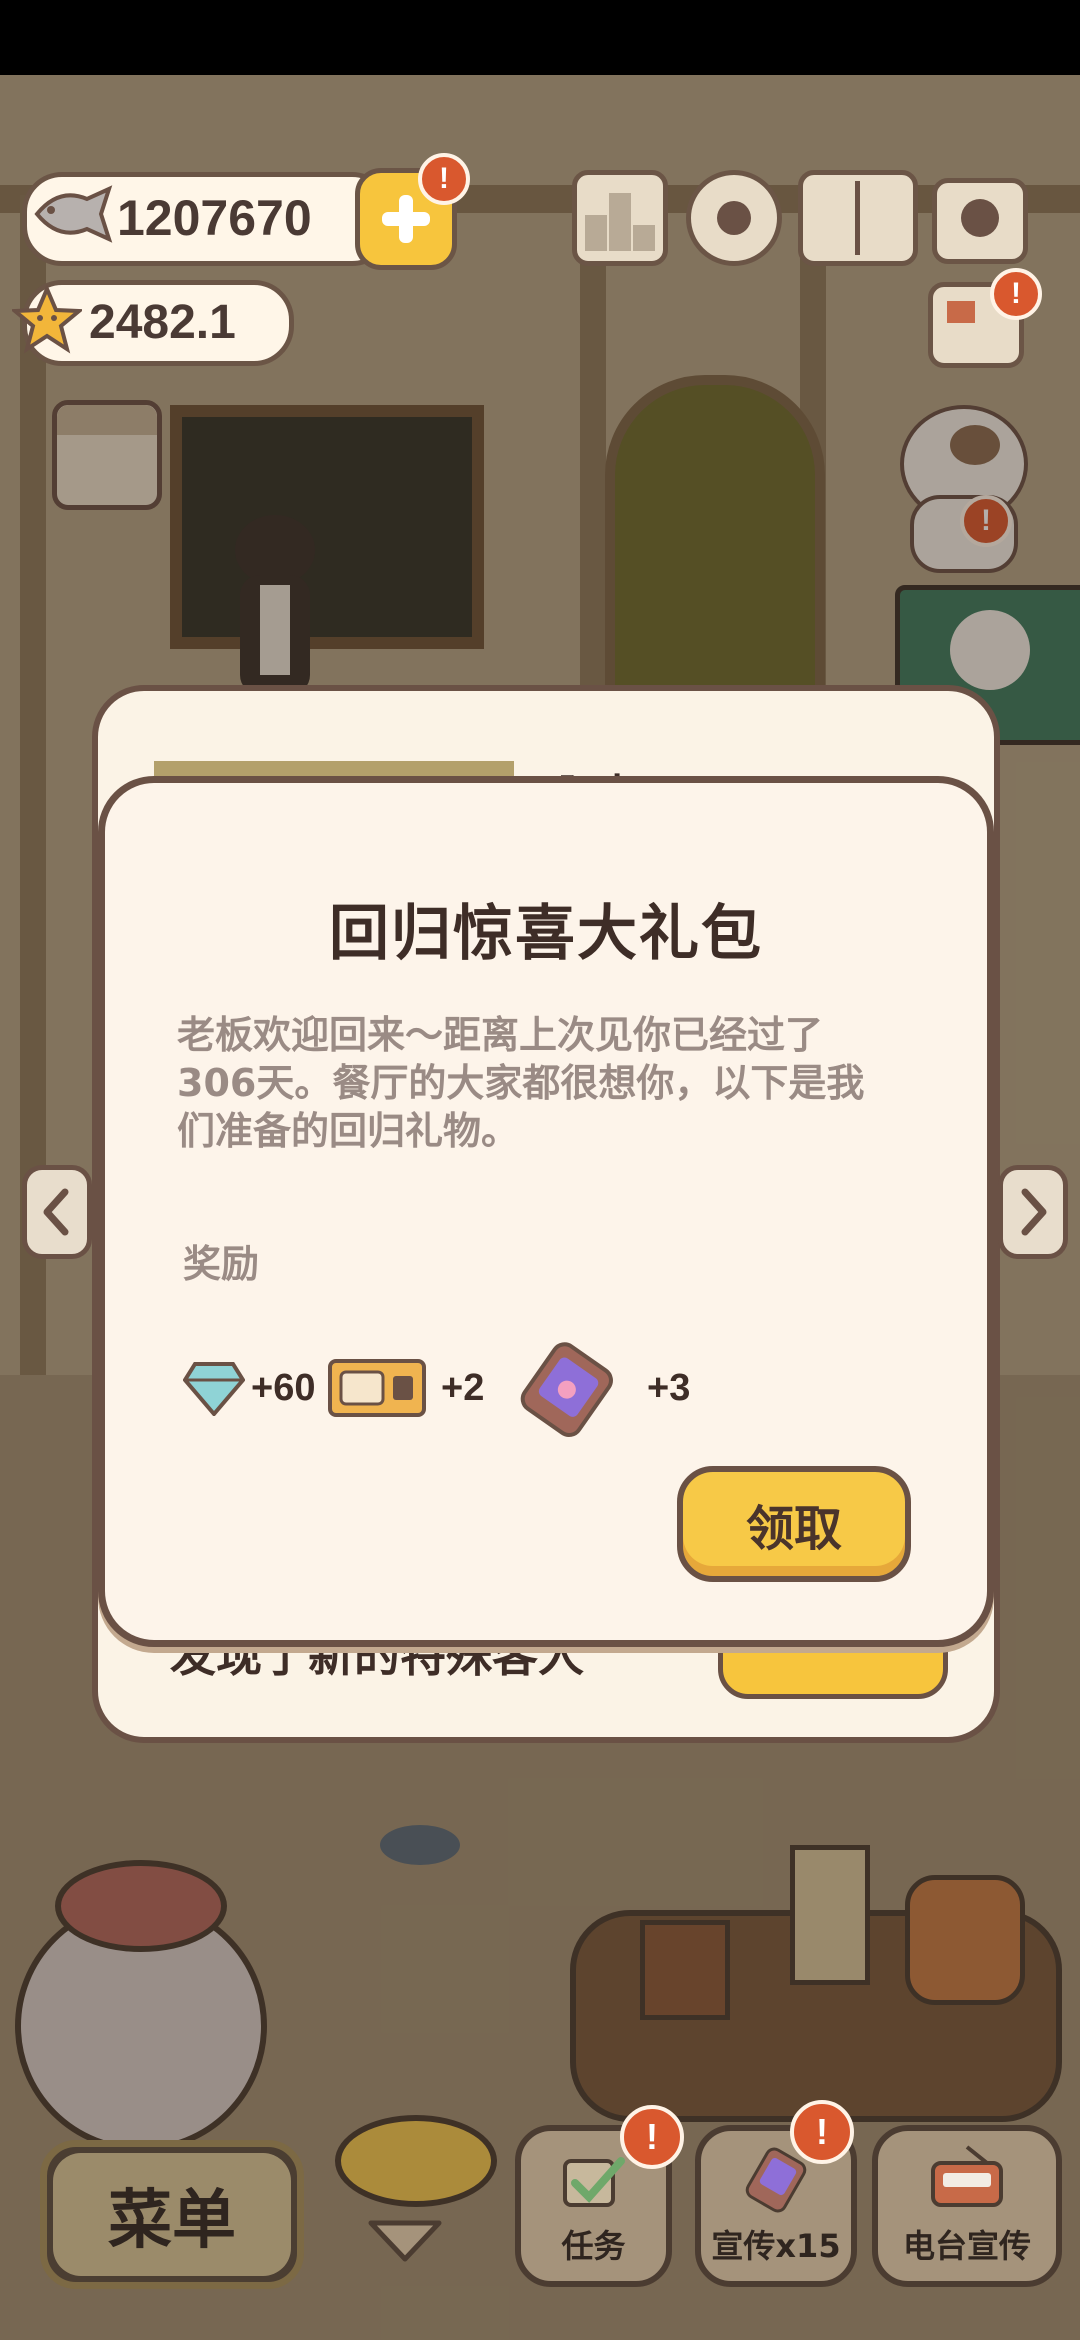 This screenshot has width=1080, height=2340. Describe the element at coordinates (546, 934) in the screenshot. I see `dialog-title: 回归惊喜大礼包` at that location.